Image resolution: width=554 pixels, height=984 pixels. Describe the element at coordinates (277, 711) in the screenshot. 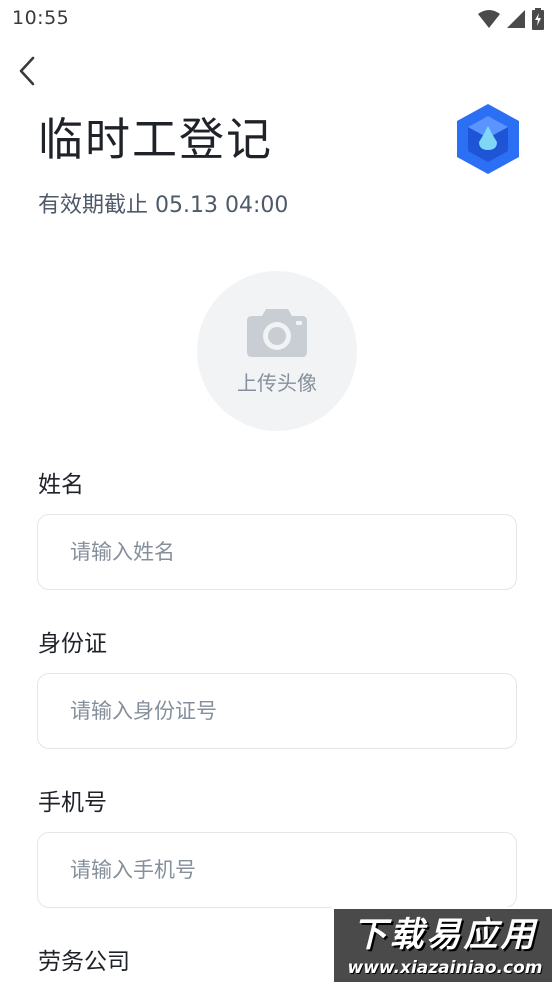

I see `id-card-input` at that location.